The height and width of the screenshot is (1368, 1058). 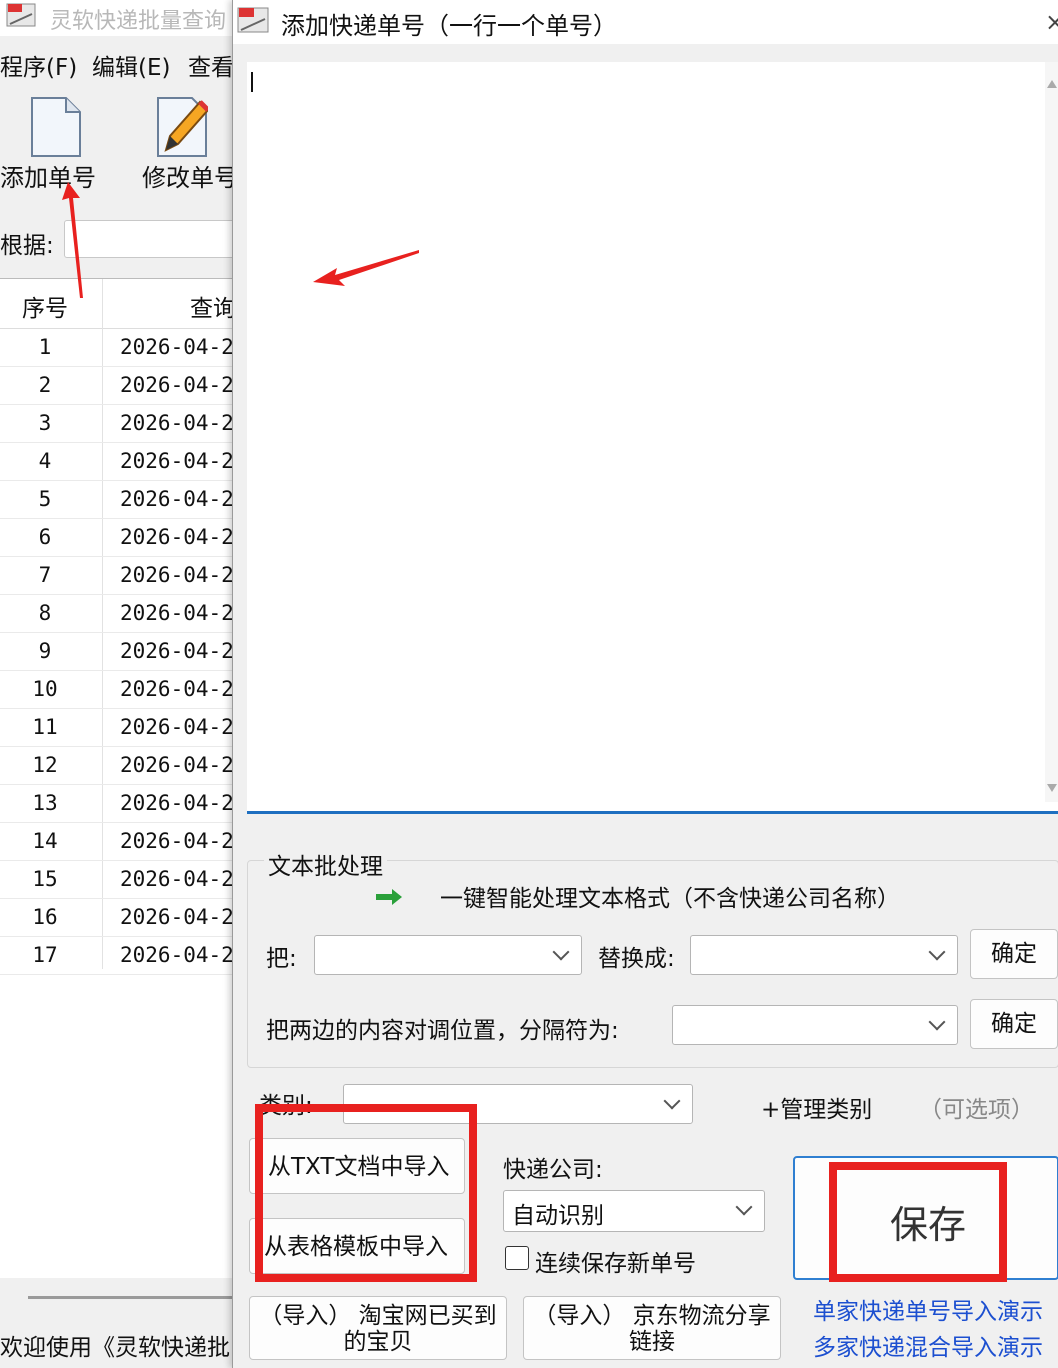 What do you see at coordinates (558, 1216) in the screenshot?
I see `courier-value: 自动识别` at bounding box center [558, 1216].